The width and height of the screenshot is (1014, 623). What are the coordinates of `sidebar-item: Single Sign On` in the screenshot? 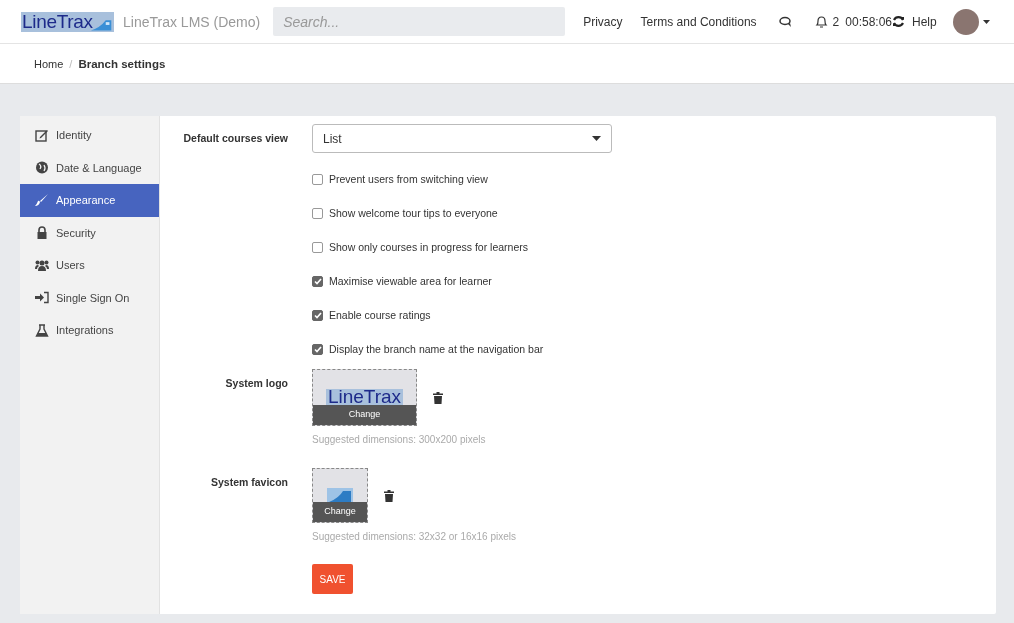 It's located at (89, 297).